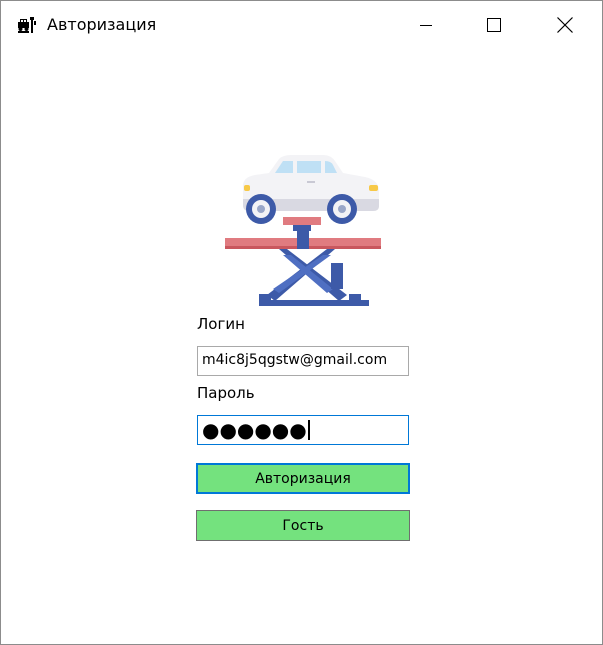  What do you see at coordinates (303, 478) in the screenshot?
I see `login-button: Авторизация` at bounding box center [303, 478].